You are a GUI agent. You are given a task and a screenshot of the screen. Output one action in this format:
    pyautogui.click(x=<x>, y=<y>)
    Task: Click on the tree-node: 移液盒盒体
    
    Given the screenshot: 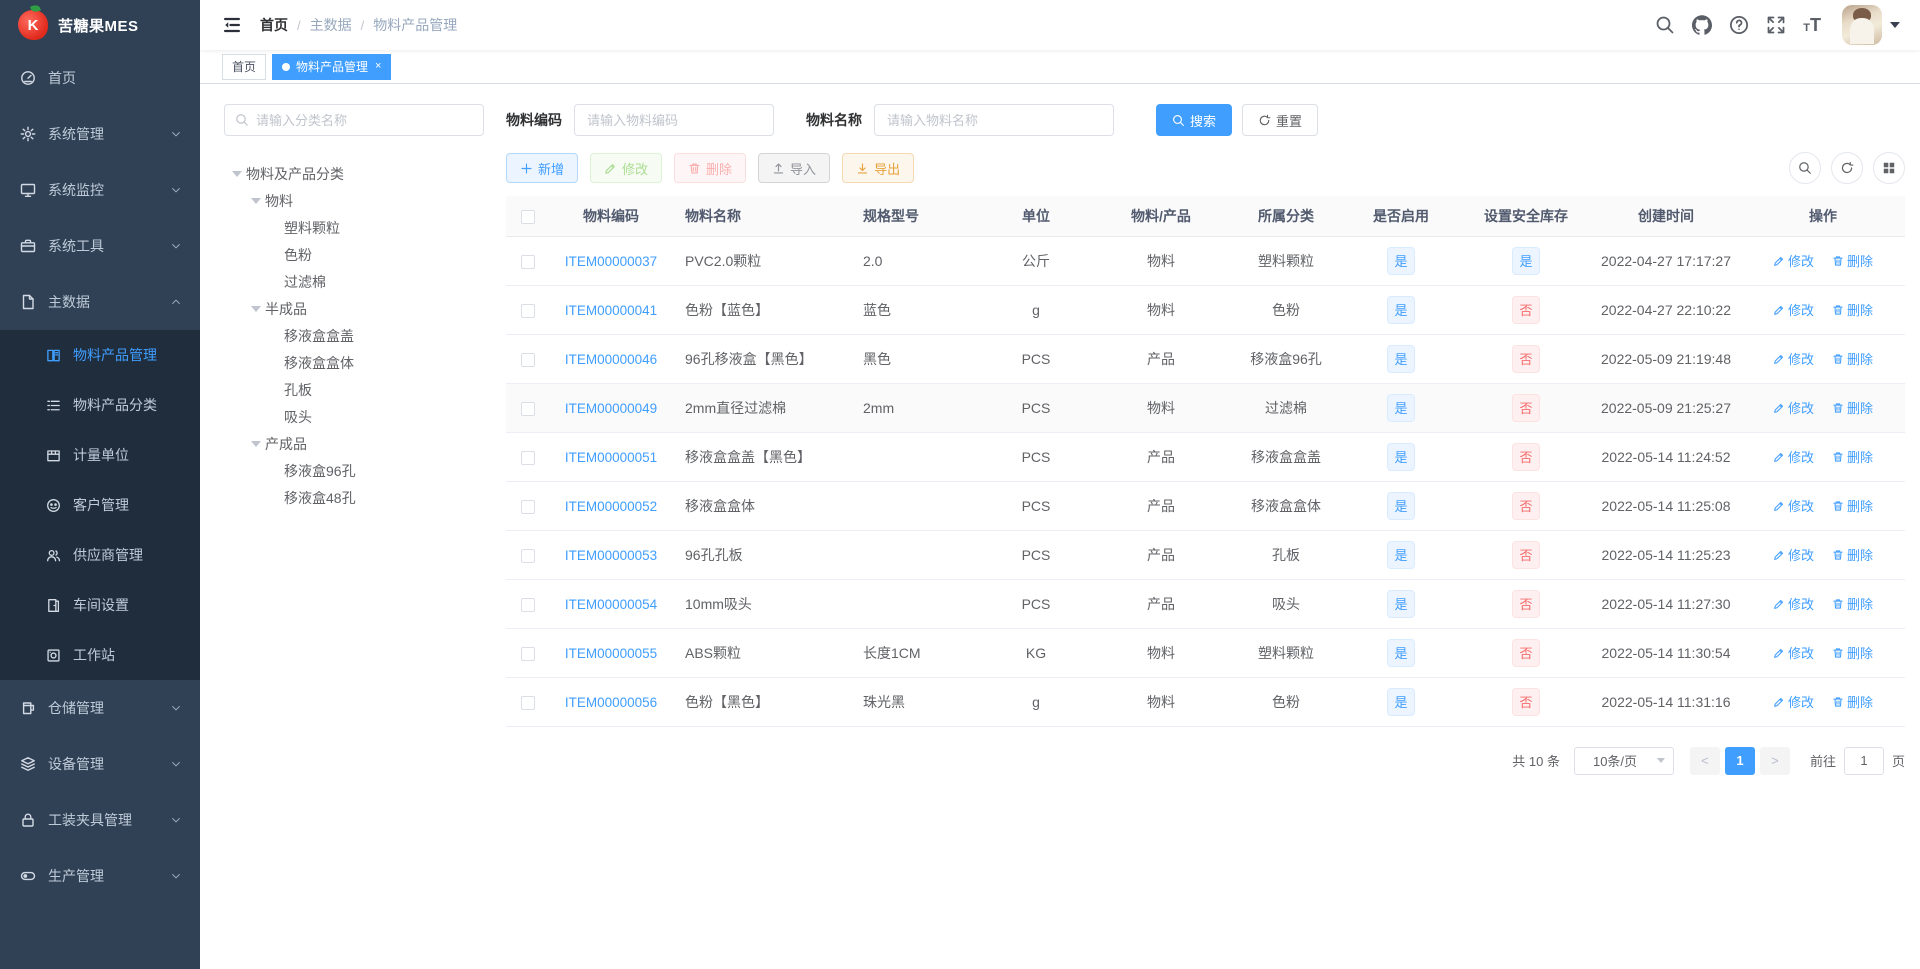 What is the action you would take?
    pyautogui.click(x=354, y=362)
    